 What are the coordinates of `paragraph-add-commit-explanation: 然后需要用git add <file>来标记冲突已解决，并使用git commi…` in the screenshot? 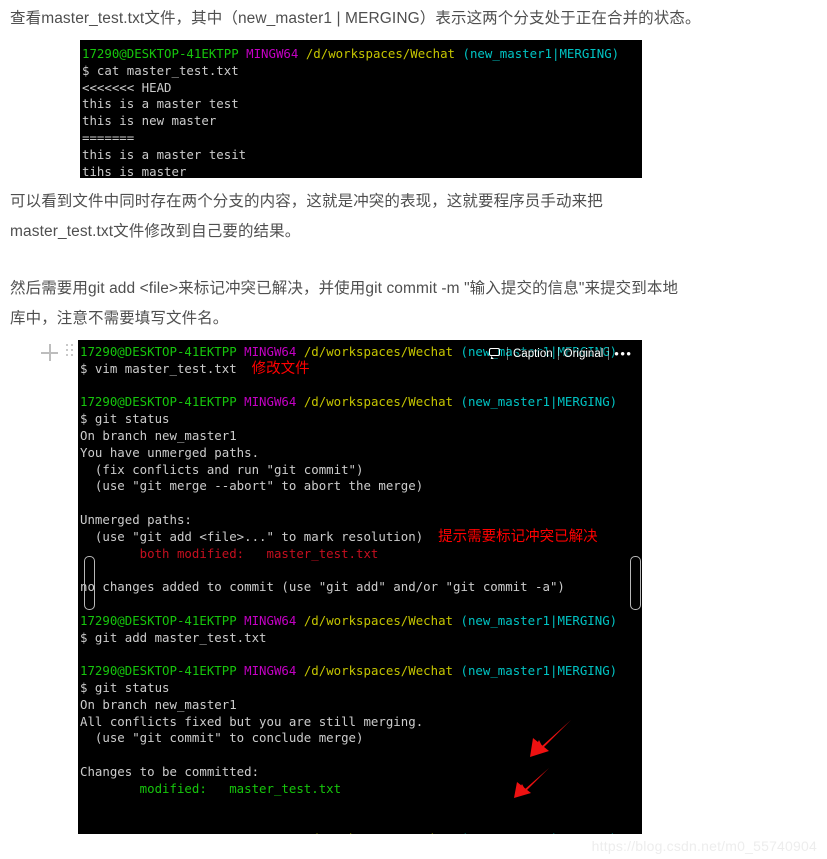 It's located at (344, 303).